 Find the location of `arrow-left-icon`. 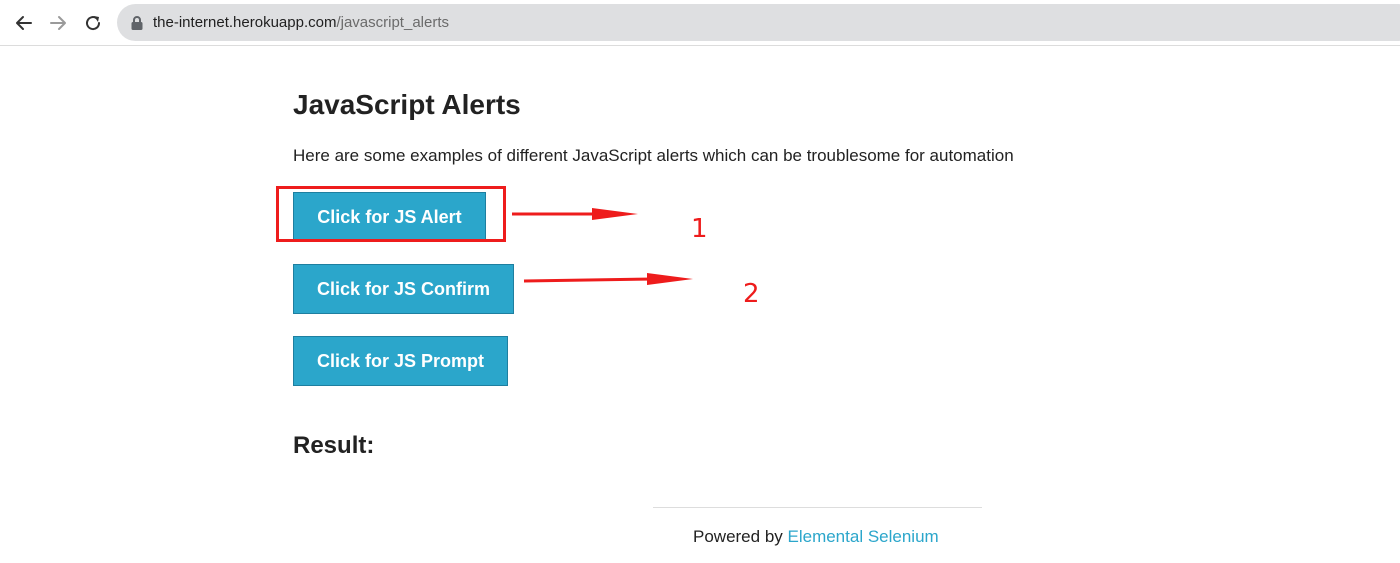

arrow-left-icon is located at coordinates (24, 23).